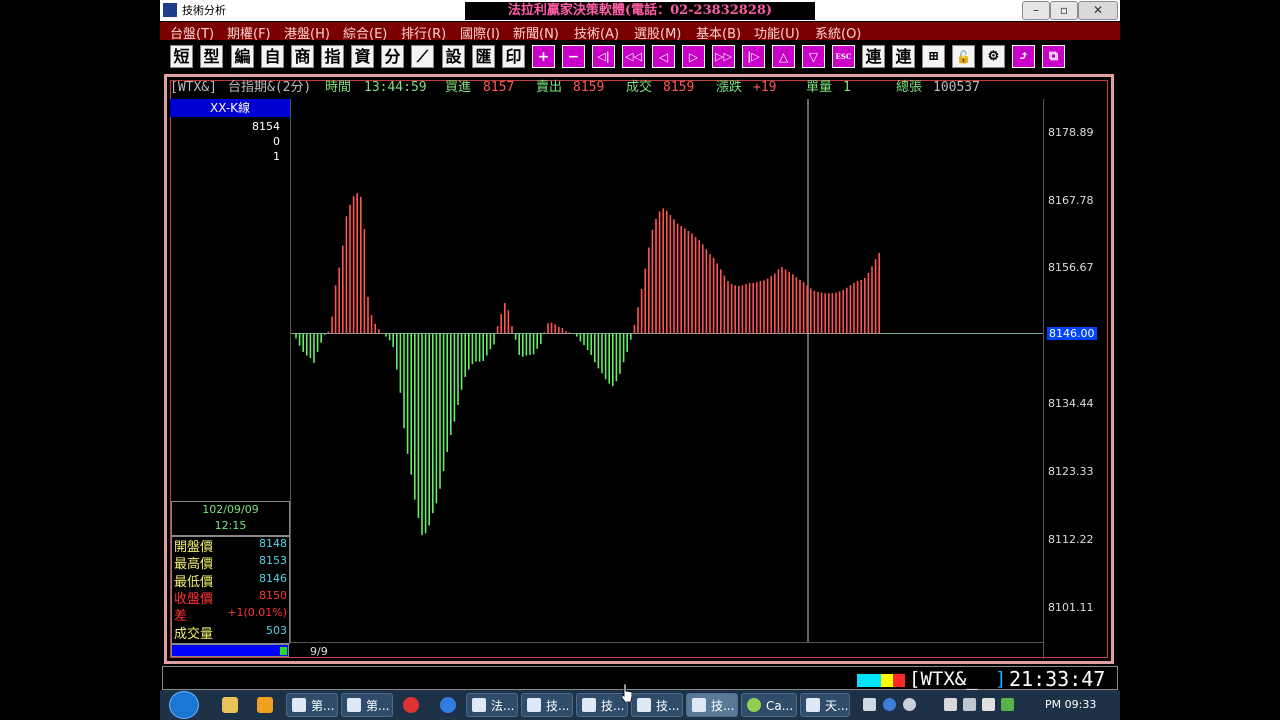 The width and height of the screenshot is (1280, 720). Describe the element at coordinates (483, 56) in the screenshot. I see `export-button: 匯` at that location.